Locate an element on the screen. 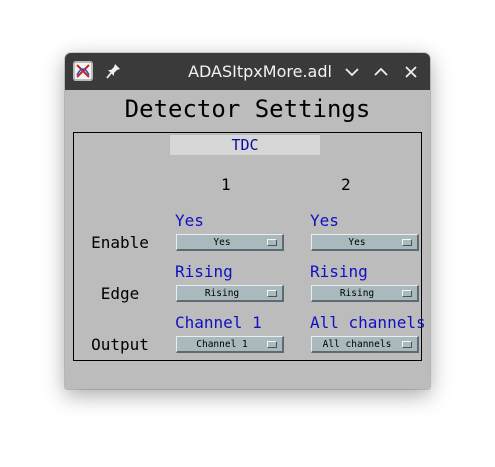 The image size is (495, 467). row-label-edge: Edge is located at coordinates (120, 293).